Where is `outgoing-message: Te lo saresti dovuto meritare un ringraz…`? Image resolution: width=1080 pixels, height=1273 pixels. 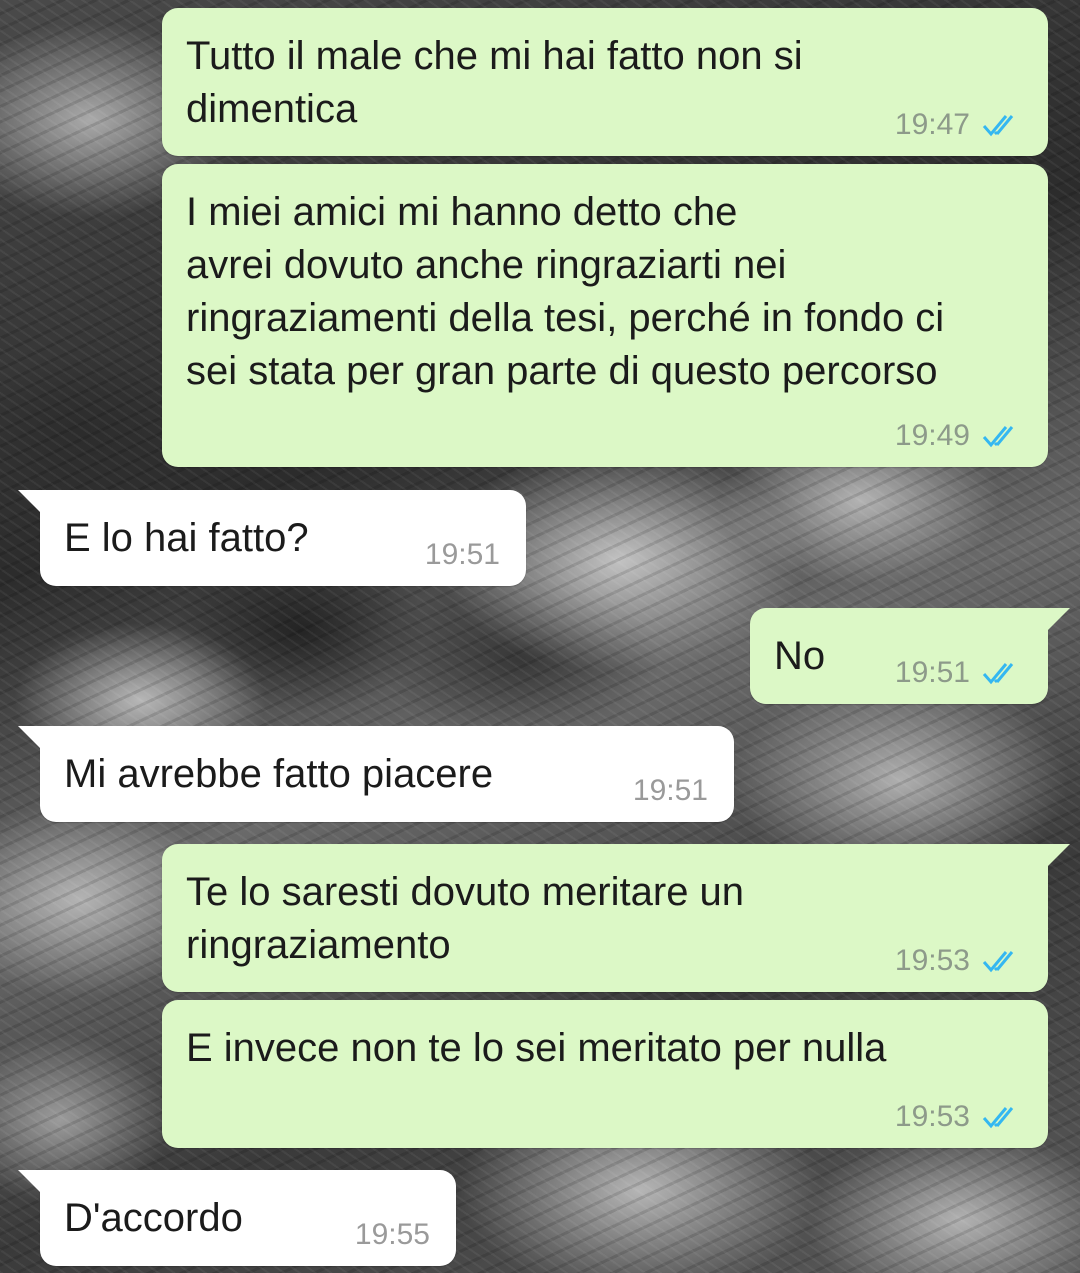 outgoing-message: Te lo saresti dovuto meritare un ringraz… is located at coordinates (616, 918).